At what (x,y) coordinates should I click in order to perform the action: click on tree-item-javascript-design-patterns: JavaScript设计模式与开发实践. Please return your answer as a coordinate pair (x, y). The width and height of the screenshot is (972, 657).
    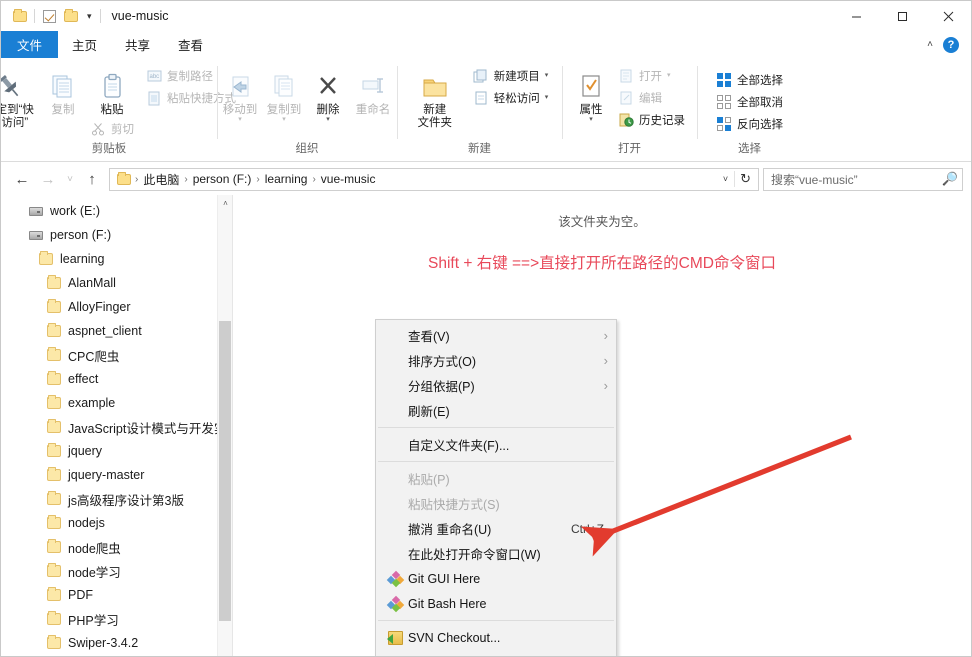
    Looking at the image, I should click on (116, 427).